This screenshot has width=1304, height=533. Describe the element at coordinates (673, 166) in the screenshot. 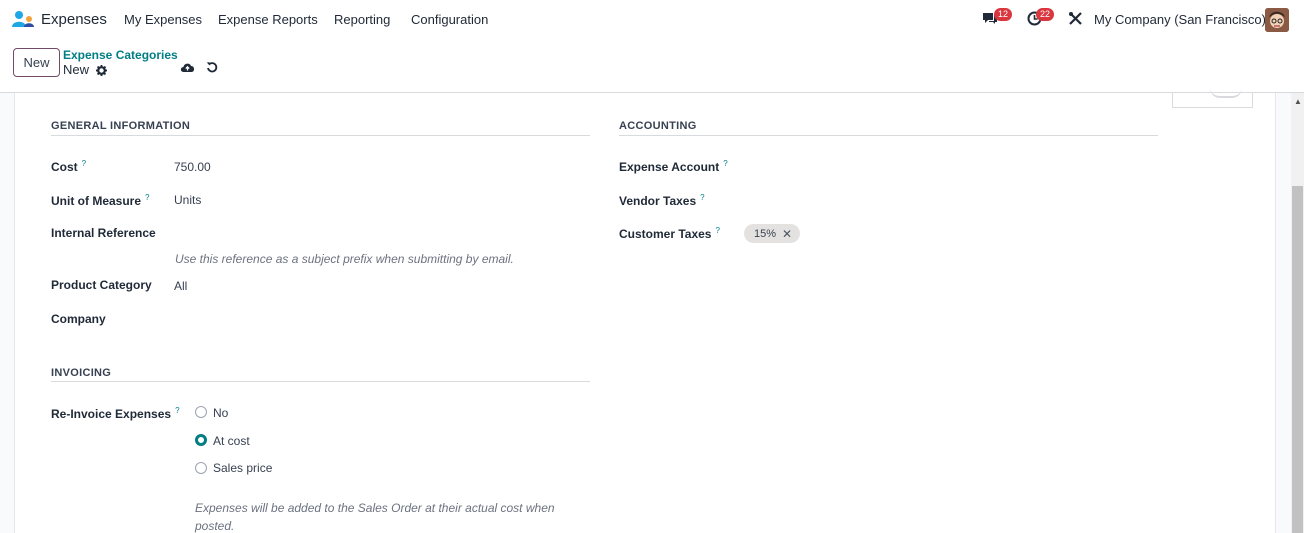

I see `expense-account-label: Expense Account?` at that location.